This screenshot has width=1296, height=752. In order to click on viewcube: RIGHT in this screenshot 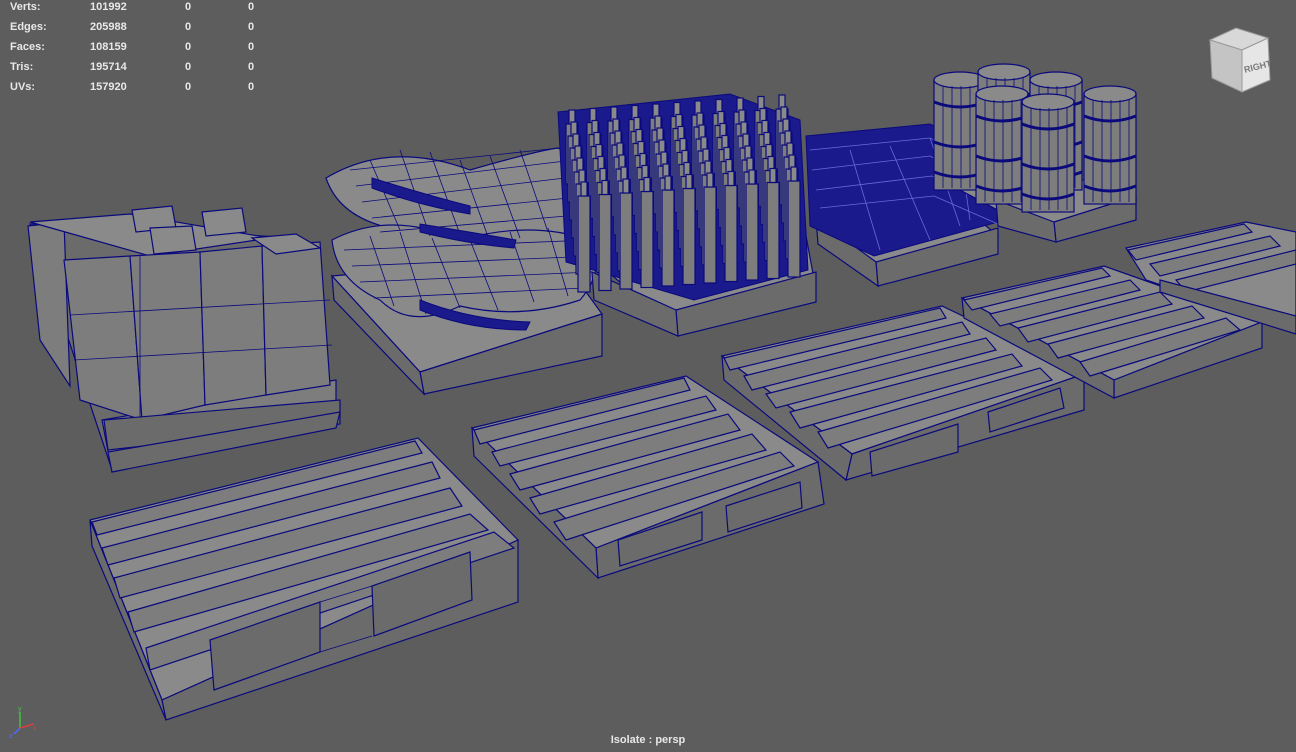, I will do `click(1240, 61)`.